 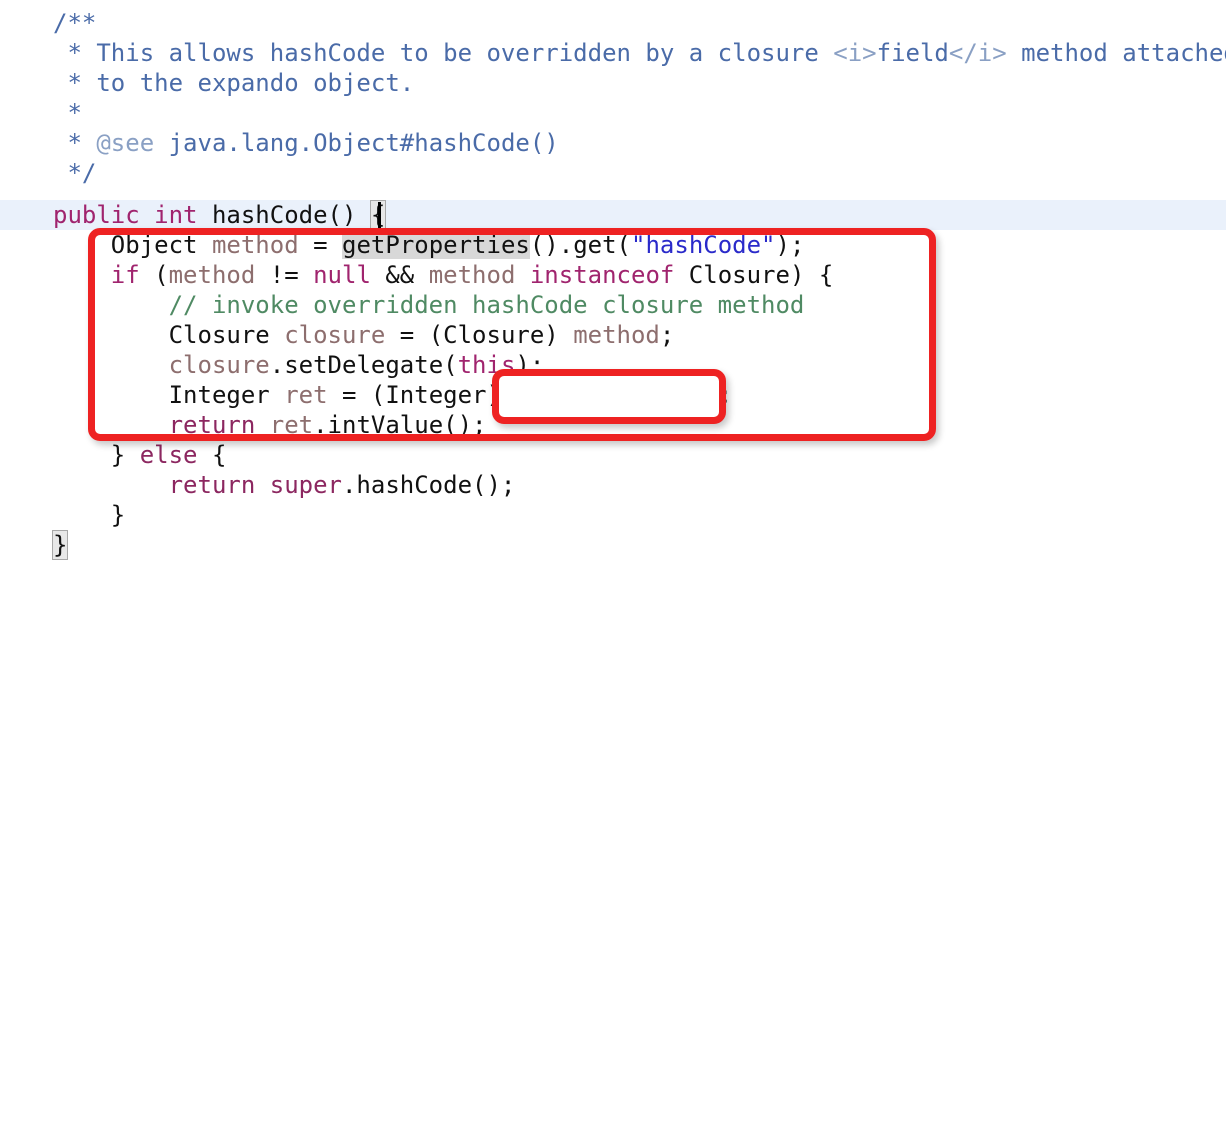 I want to click on code-token-call: .call();, so click(x=674, y=395).